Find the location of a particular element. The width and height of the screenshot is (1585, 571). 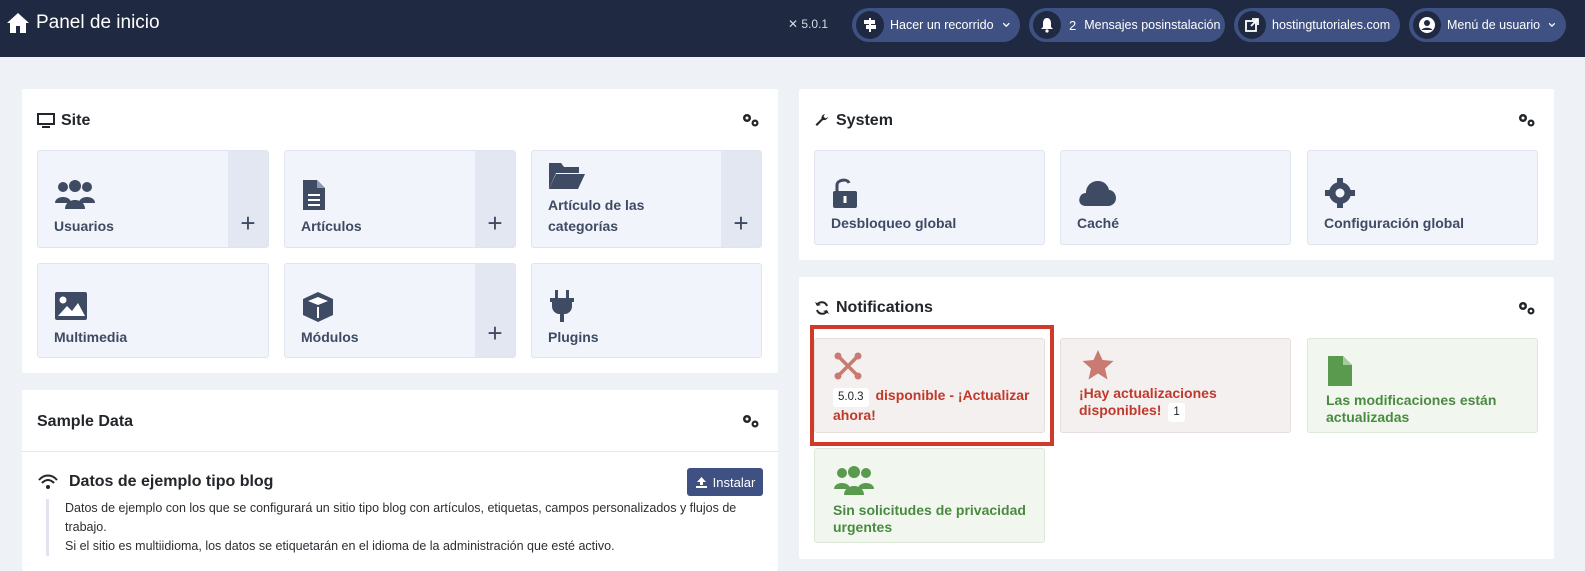

tile-label: Desbloqueo global is located at coordinates (894, 223).